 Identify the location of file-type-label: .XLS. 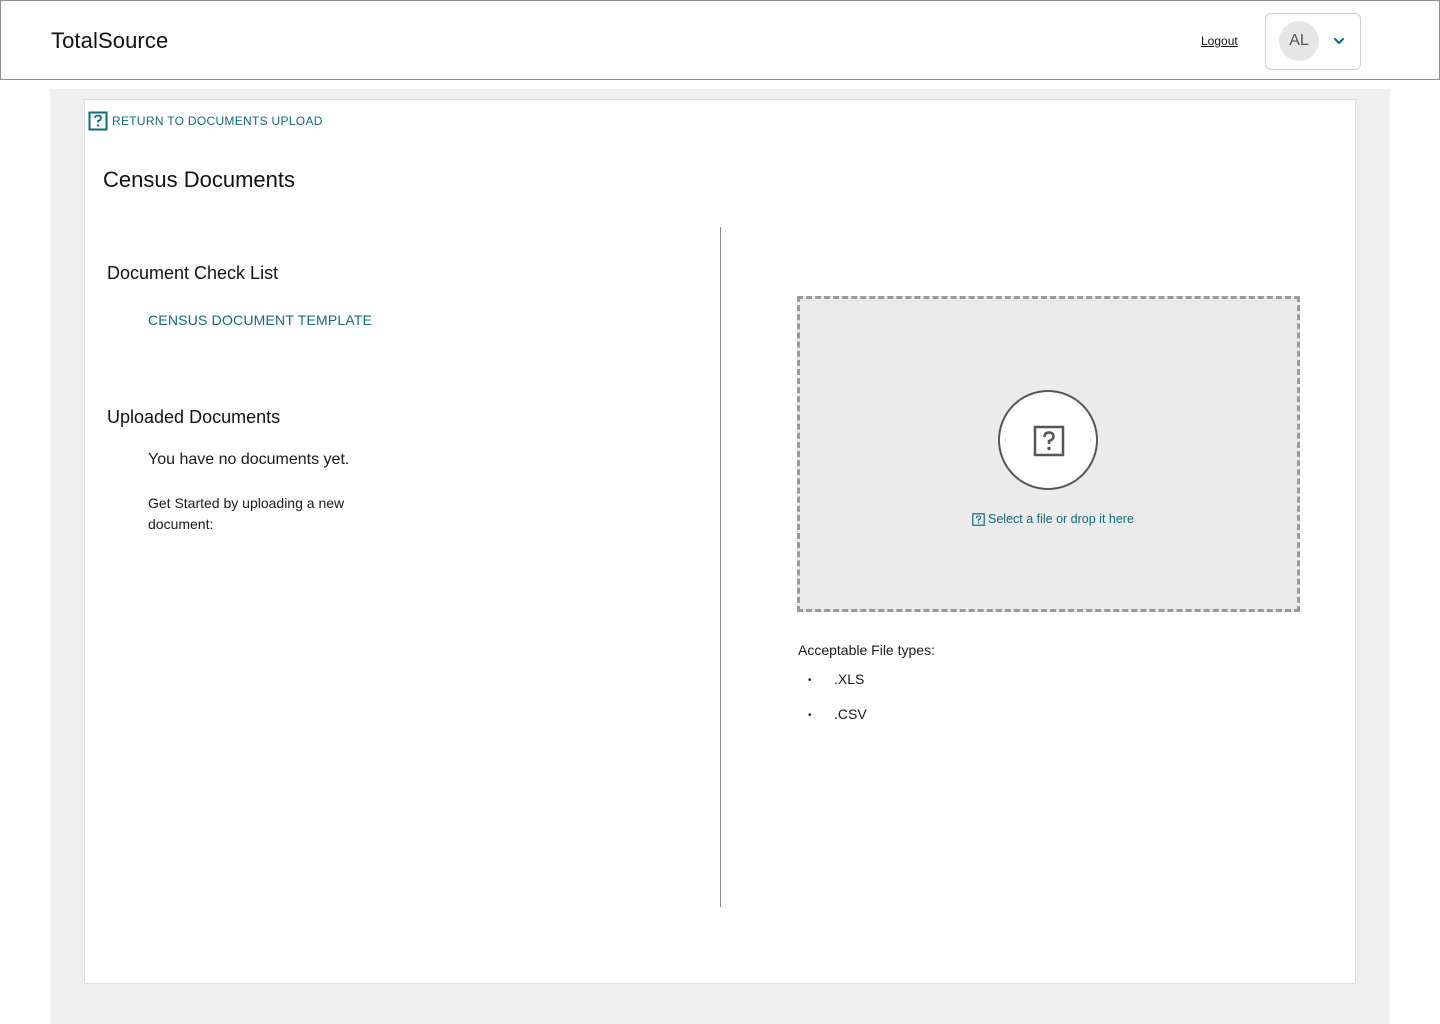
(849, 679).